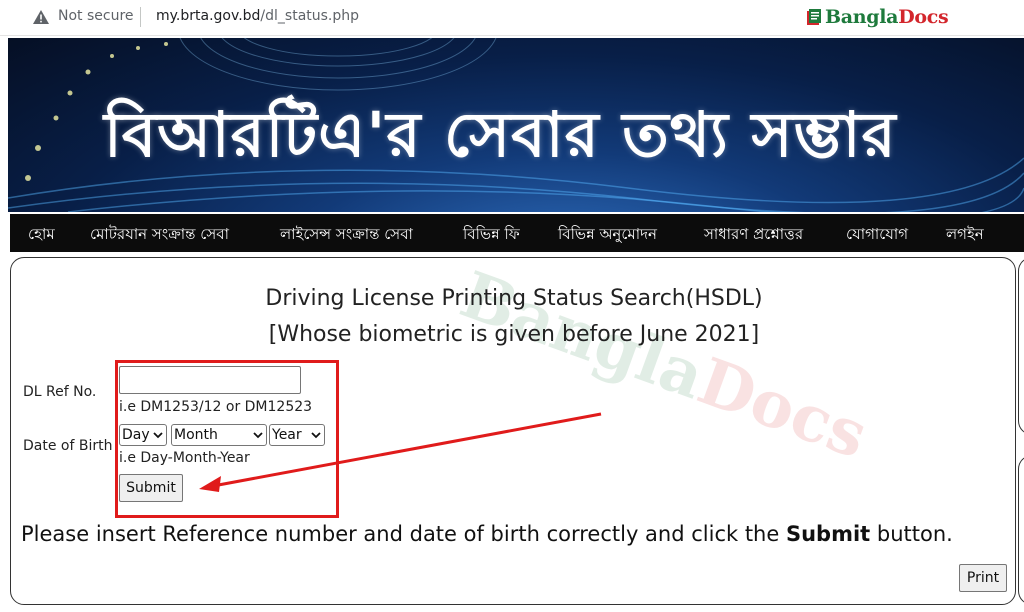 This screenshot has height=612, width=1024. I want to click on nav-item-faq: সাধারণ প্রশ্নোত্তর, so click(753, 235).